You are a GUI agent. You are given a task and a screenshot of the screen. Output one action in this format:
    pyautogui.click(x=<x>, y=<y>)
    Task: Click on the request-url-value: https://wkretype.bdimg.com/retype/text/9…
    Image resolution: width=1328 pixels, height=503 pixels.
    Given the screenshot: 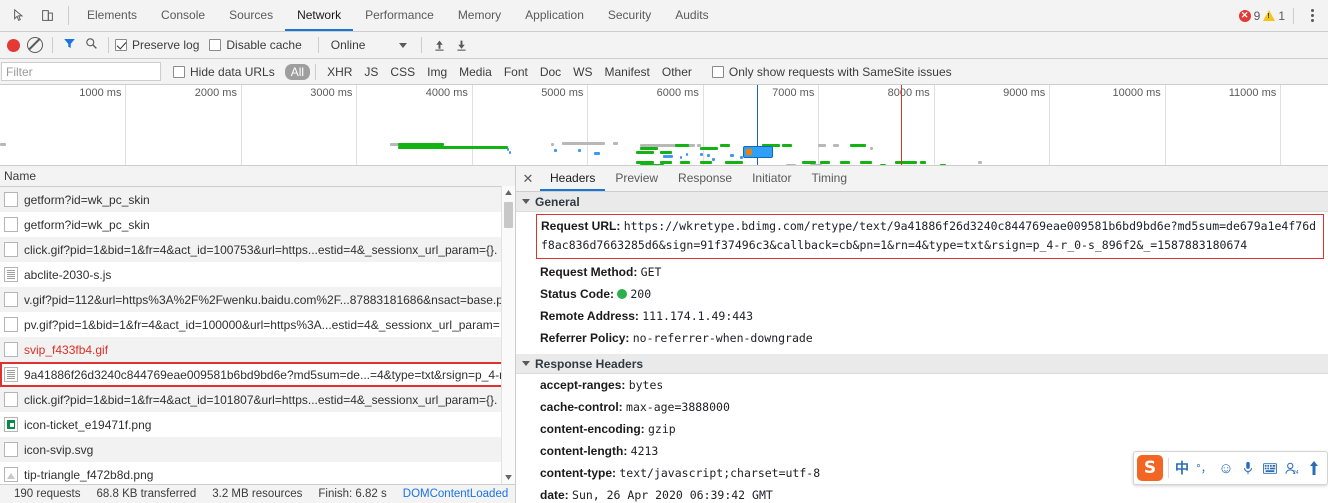 What is the action you would take?
    pyautogui.click(x=928, y=235)
    